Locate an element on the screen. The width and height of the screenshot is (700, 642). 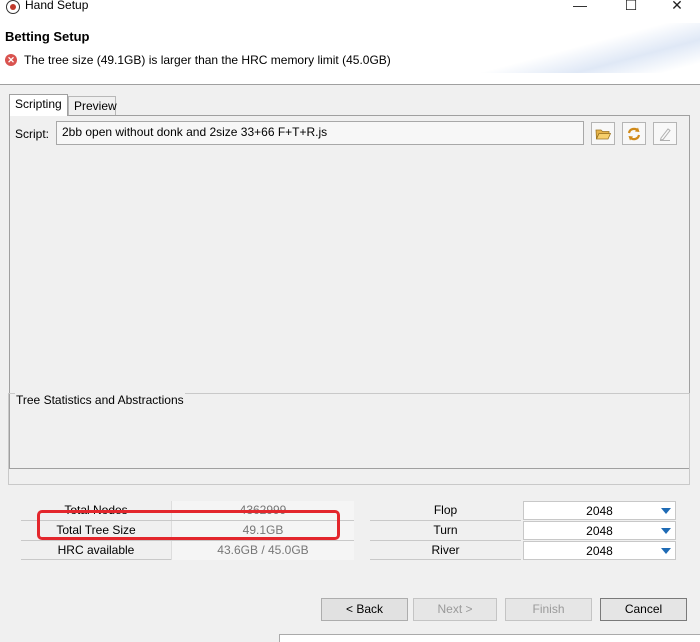
page-title: Betting Setup is located at coordinates (47, 36).